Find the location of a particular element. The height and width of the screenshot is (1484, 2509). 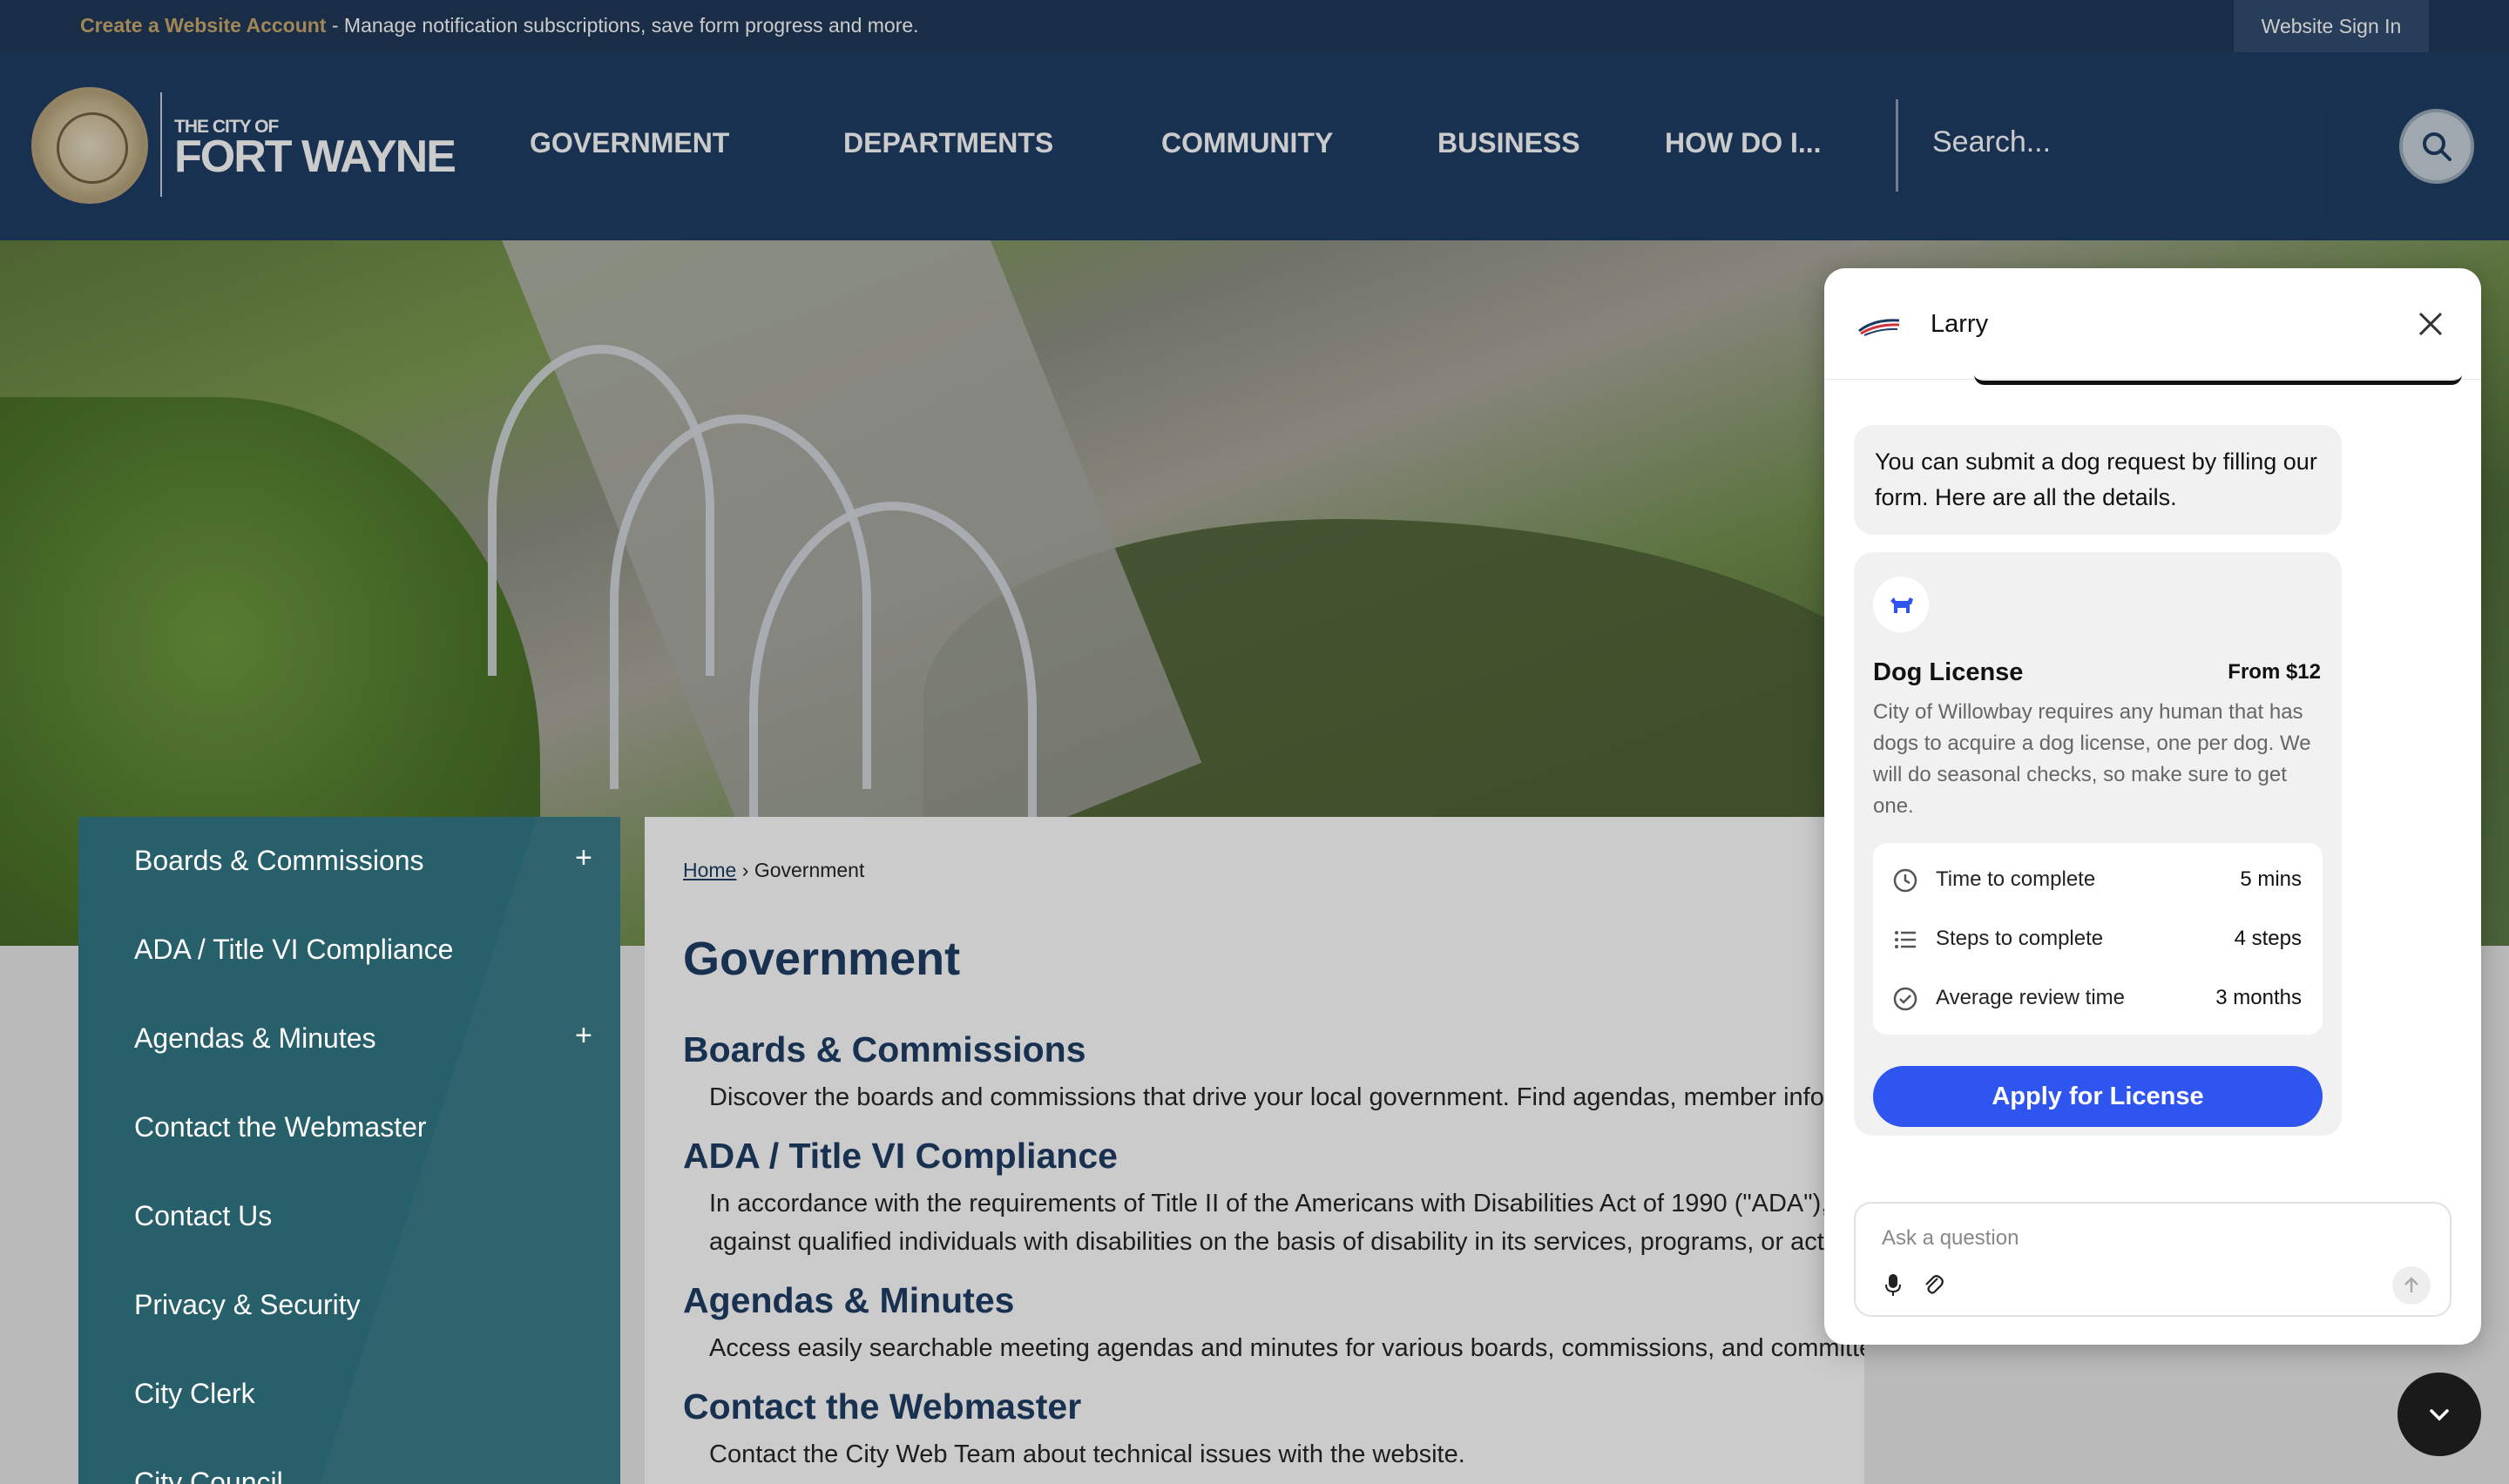

card-icon-badge is located at coordinates (1901, 604).